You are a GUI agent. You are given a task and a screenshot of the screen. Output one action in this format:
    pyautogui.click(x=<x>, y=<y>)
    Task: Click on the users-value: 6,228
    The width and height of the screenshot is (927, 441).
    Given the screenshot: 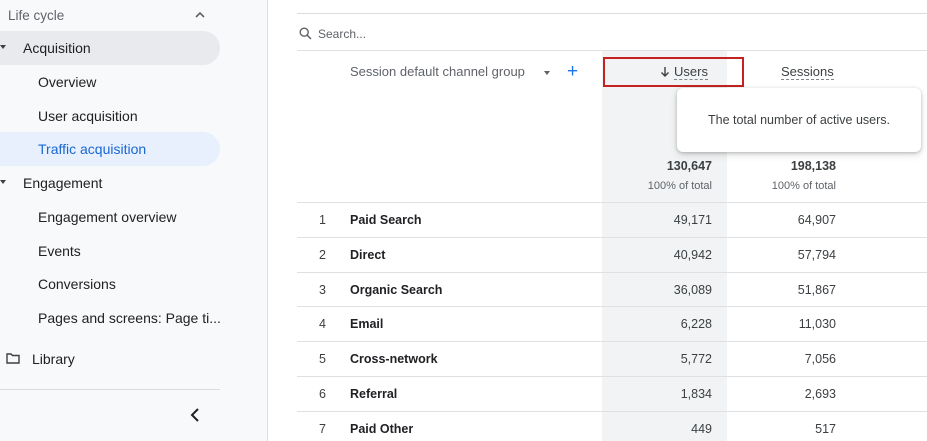 What is the action you would take?
    pyautogui.click(x=696, y=324)
    